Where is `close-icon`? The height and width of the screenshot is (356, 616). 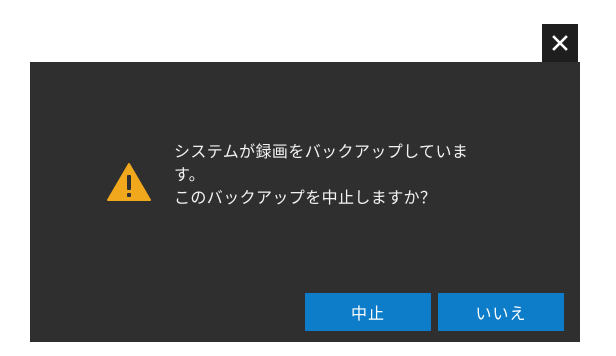
close-icon is located at coordinates (560, 43).